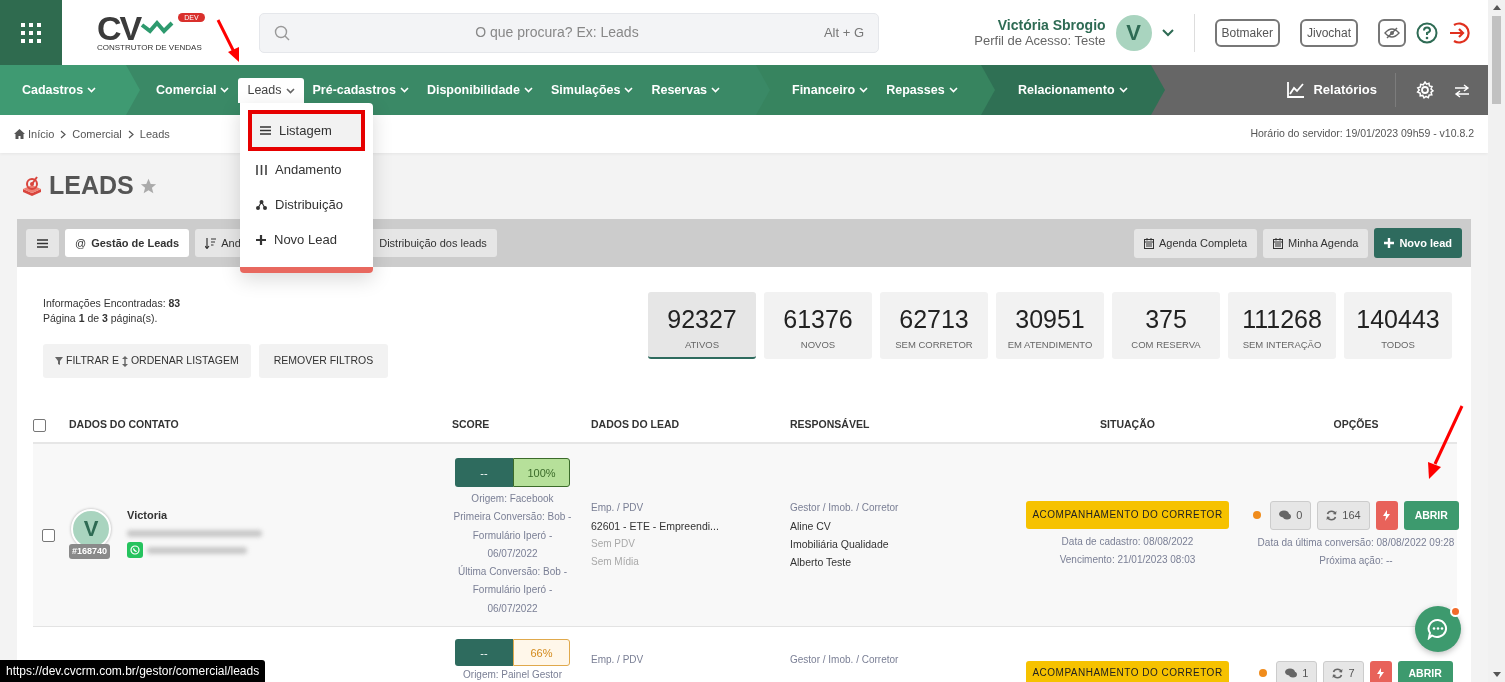 This screenshot has width=1505, height=682. I want to click on user-avatar: V, so click(1133, 32).